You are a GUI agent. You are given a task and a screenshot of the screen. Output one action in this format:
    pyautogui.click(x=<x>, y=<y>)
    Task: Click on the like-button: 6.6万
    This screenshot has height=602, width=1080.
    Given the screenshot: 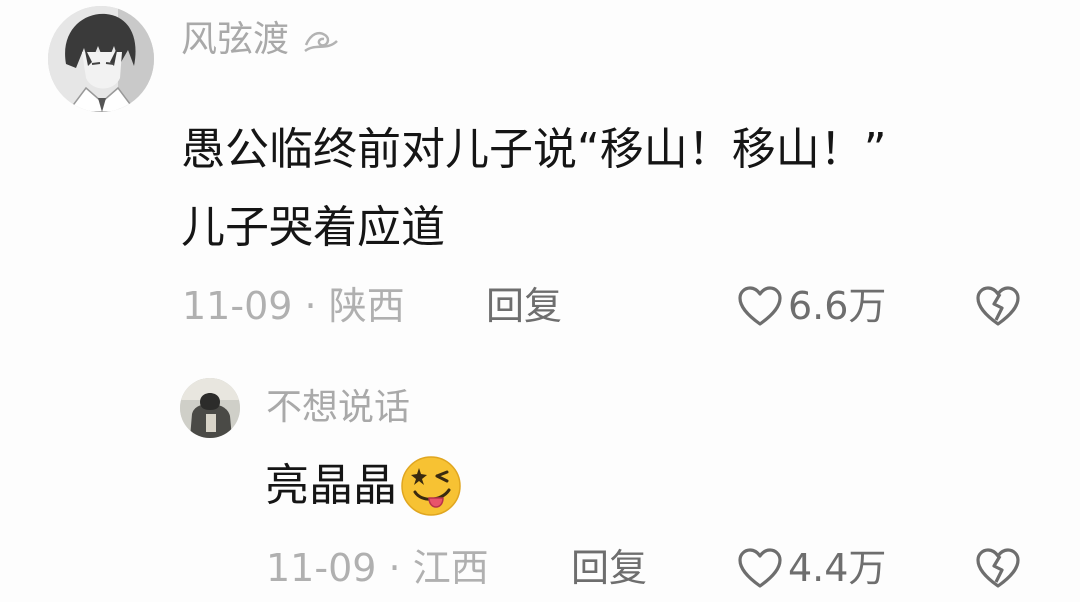 What is the action you would take?
    pyautogui.click(x=811, y=306)
    